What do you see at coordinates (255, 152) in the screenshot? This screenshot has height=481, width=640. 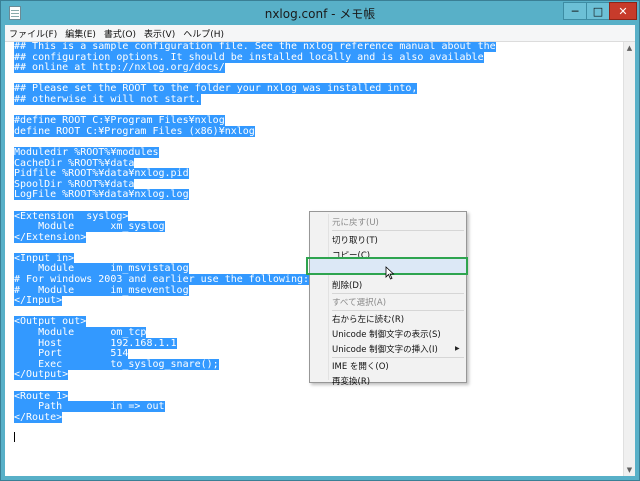 I see `editor-line: Moduledir %ROOT%¥modules` at bounding box center [255, 152].